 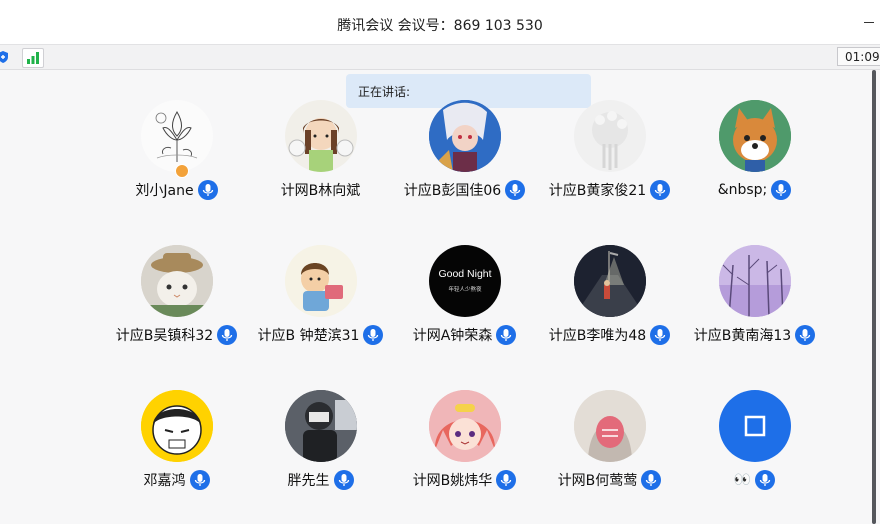 I want to click on participant-tile: 计应B彭国佳06, so click(x=464, y=155).